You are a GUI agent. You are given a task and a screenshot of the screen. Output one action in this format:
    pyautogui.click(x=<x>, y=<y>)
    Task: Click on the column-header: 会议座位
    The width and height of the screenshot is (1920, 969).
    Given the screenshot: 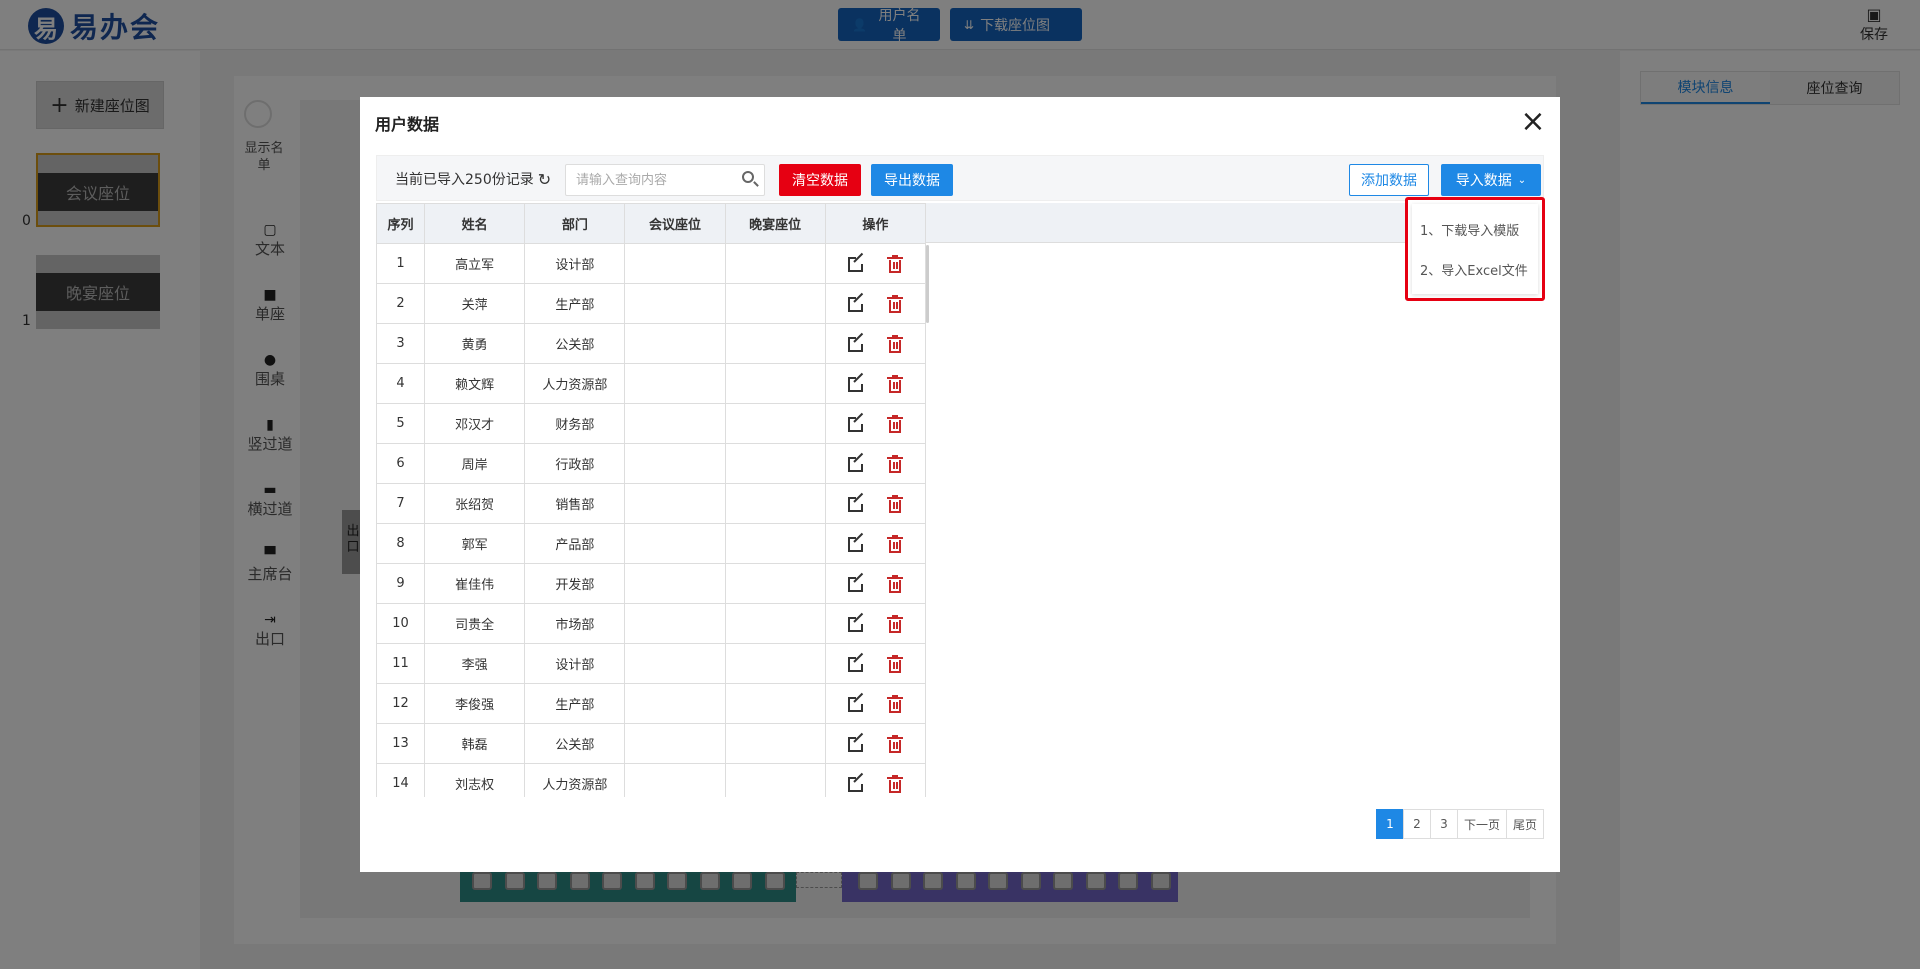 What is the action you would take?
    pyautogui.click(x=675, y=223)
    